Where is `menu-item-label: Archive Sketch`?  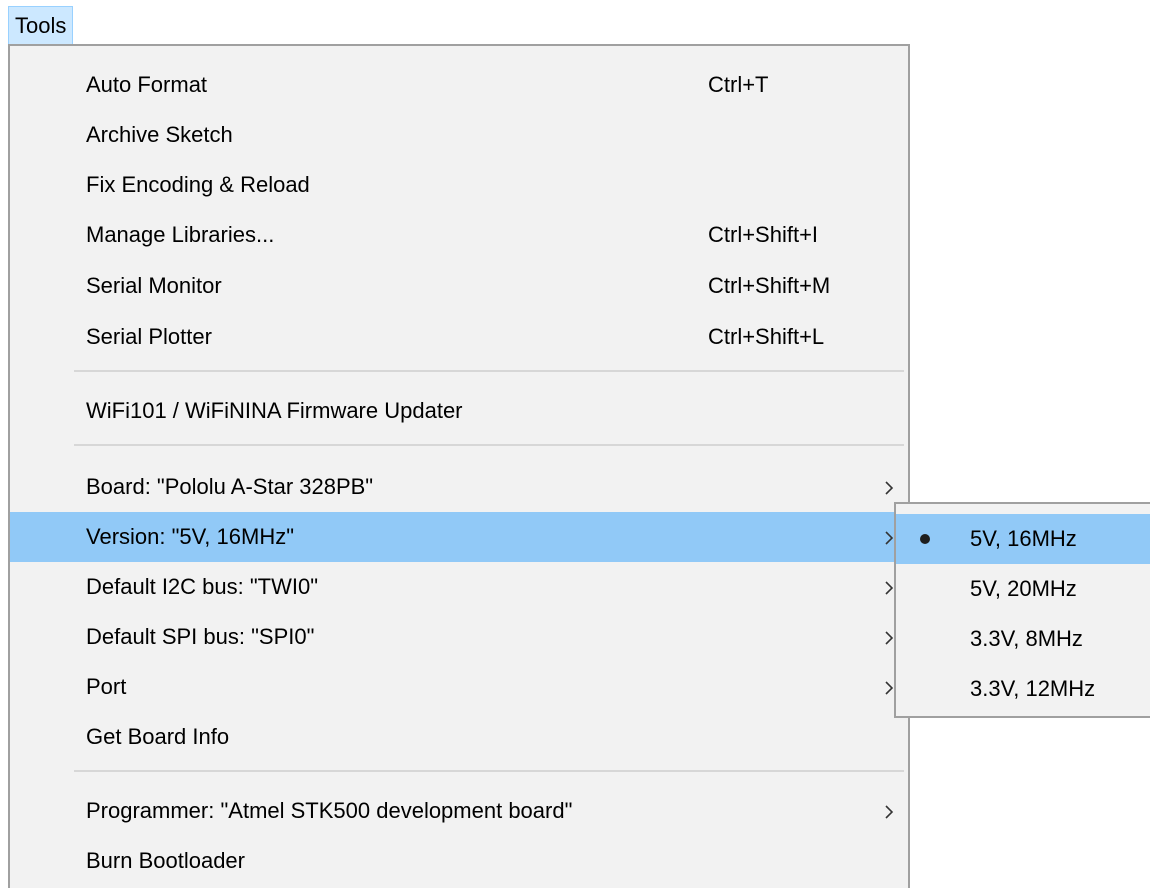
menu-item-label: Archive Sketch is located at coordinates (159, 134).